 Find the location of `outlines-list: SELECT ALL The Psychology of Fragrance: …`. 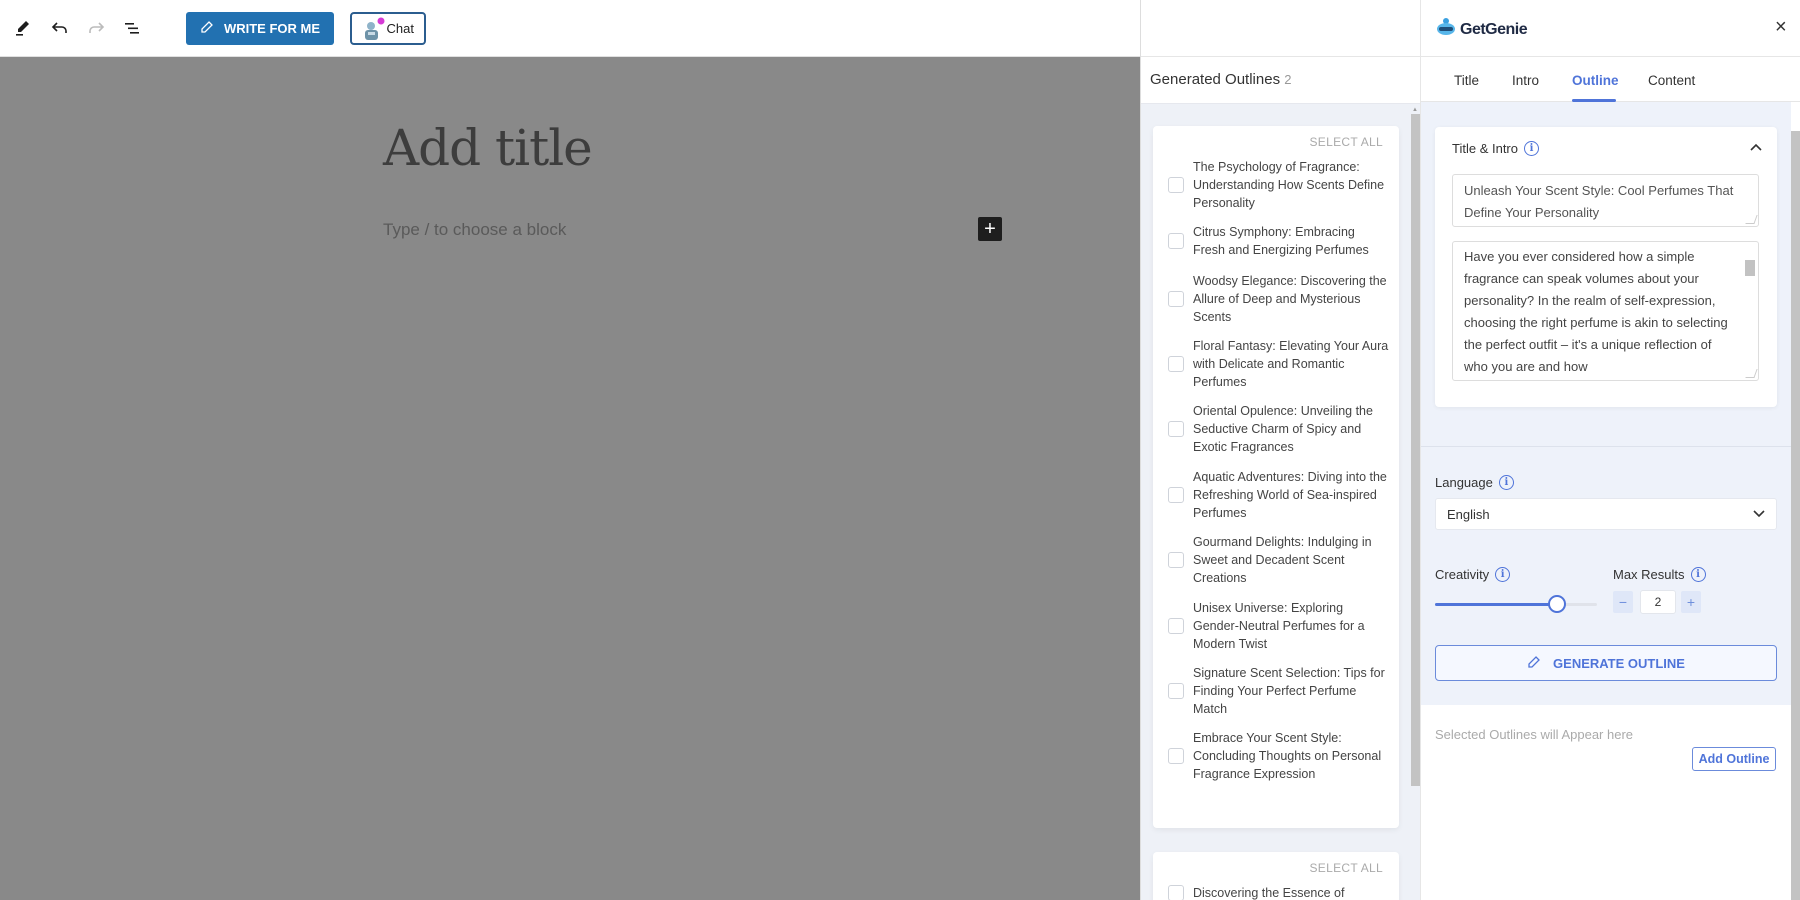

outlines-list: SELECT ALL The Psychology of Fragrance: … is located at coordinates (1280, 502).